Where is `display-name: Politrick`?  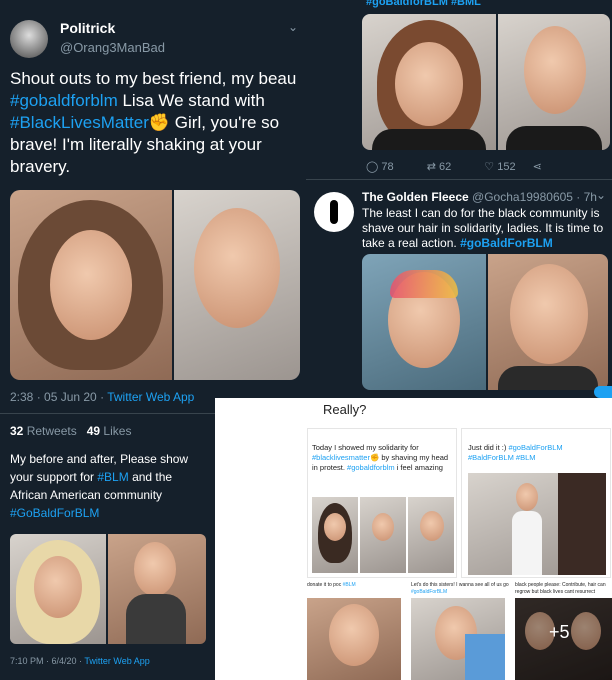
display-name: Politrick is located at coordinates (87, 28).